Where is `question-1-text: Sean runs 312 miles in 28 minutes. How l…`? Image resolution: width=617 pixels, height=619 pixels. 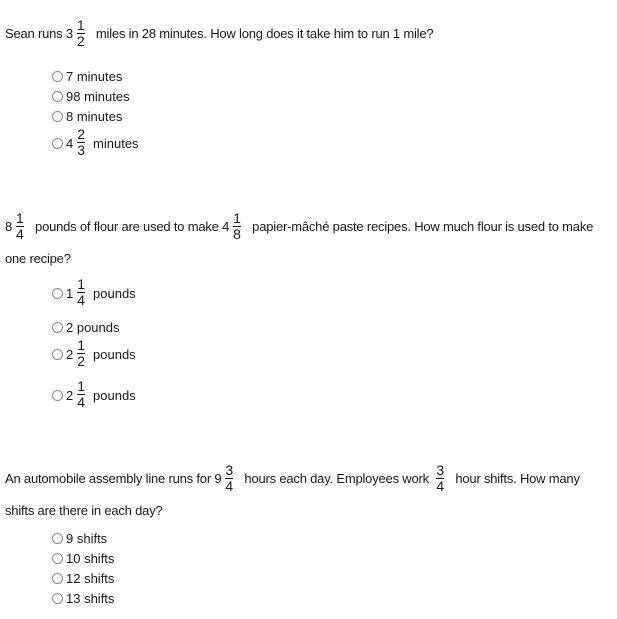
question-1-text: Sean runs 312 miles in 28 minutes. How l… is located at coordinates (308, 34).